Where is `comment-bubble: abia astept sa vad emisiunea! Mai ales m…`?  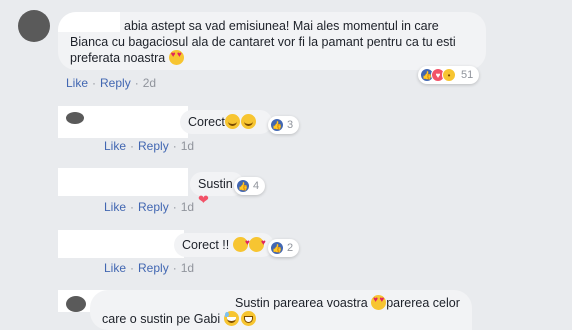 comment-bubble: abia astept sa vad emisiunea! Mai ales m… is located at coordinates (272, 41).